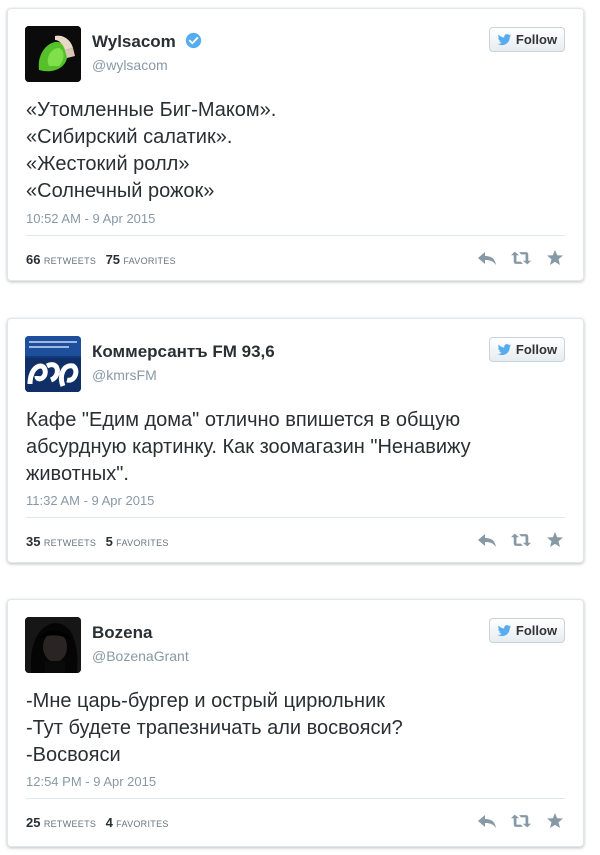  What do you see at coordinates (104, 259) in the screenshot?
I see `tweet-stats: 66 RETWEETS 75 FAVORITES` at bounding box center [104, 259].